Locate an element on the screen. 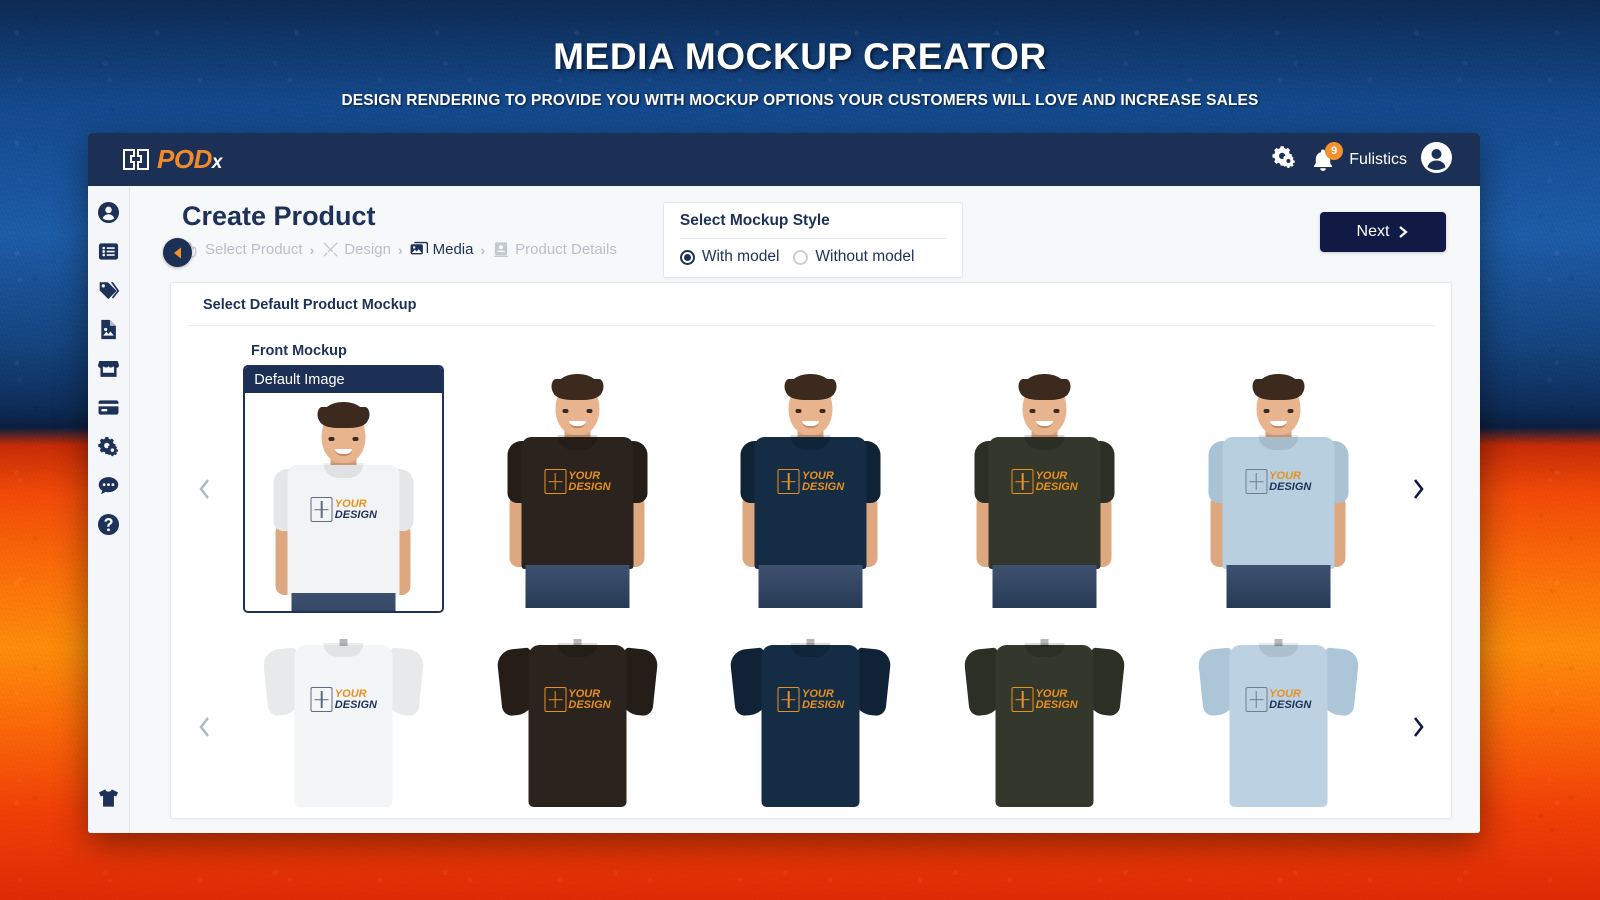 This screenshot has height=900, width=1600. topbar-actions: 9 Fulistics is located at coordinates (1361, 159).